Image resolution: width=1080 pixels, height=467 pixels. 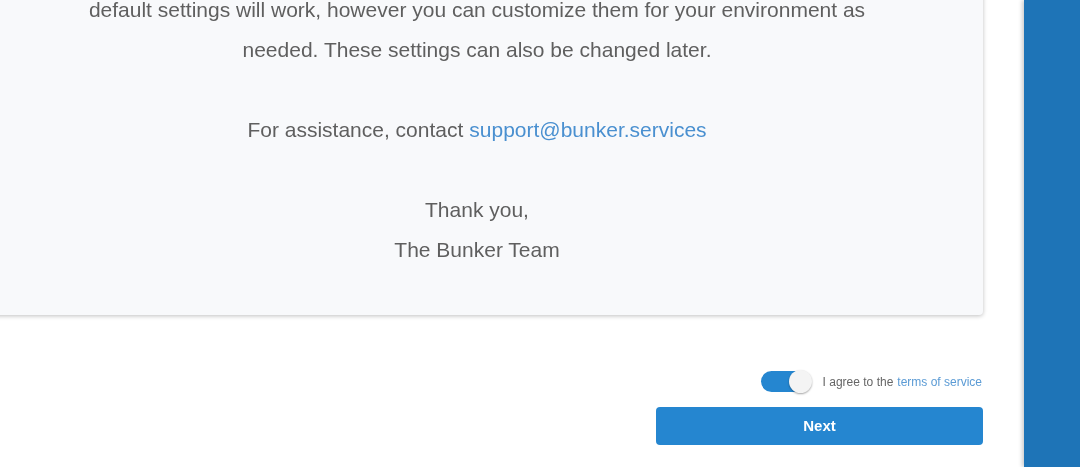 What do you see at coordinates (477, 11) in the screenshot?
I see `message-text: default settings will work, however you can customize them for your environment as` at bounding box center [477, 11].